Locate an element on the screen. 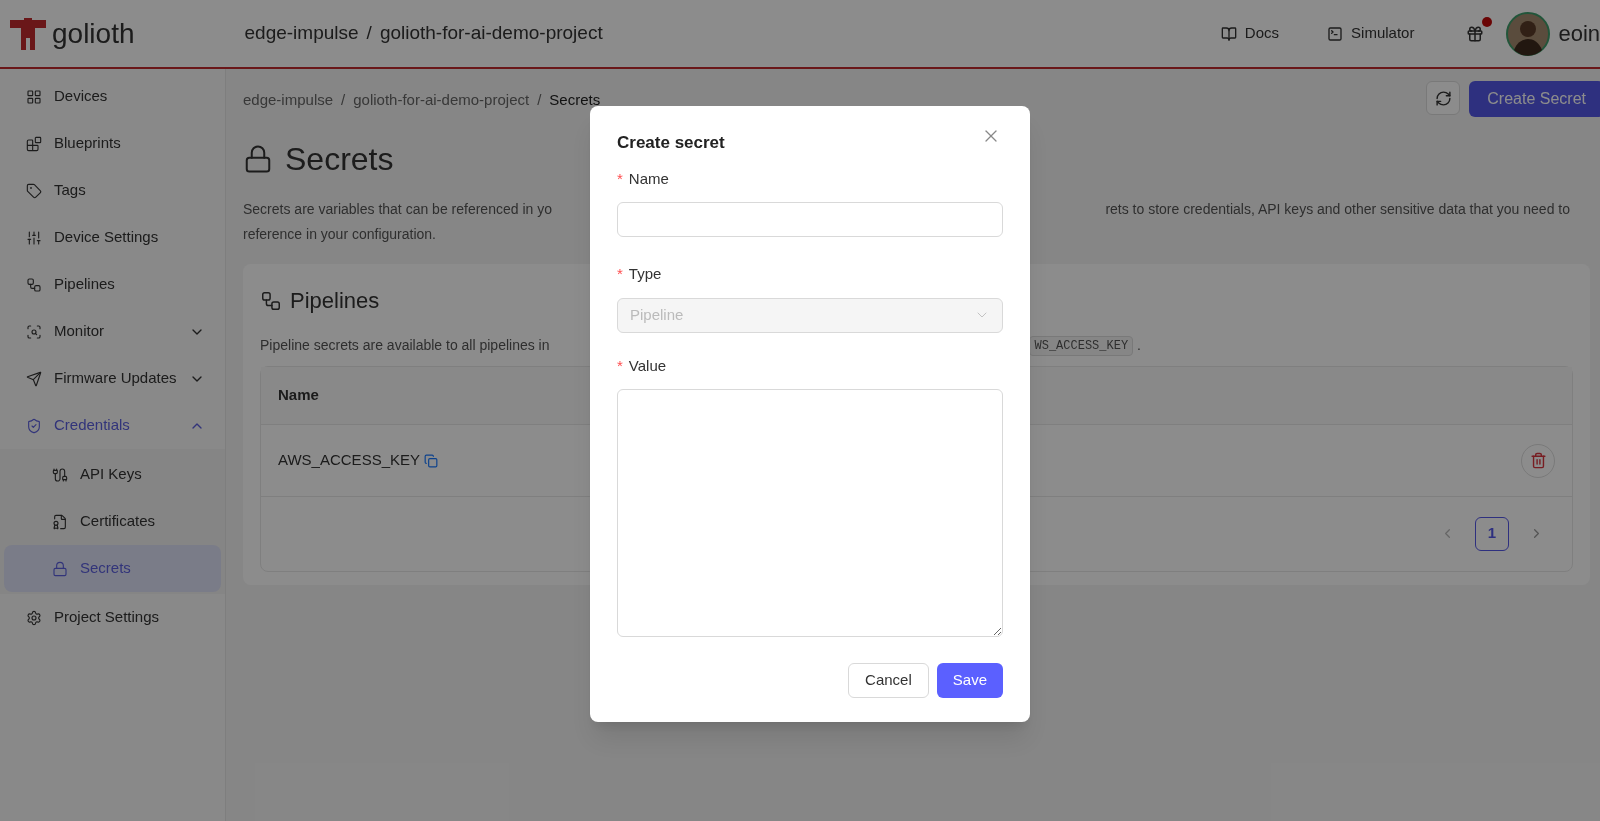 This screenshot has height=821, width=1600. sidebar-item: Monitor is located at coordinates (112, 331).